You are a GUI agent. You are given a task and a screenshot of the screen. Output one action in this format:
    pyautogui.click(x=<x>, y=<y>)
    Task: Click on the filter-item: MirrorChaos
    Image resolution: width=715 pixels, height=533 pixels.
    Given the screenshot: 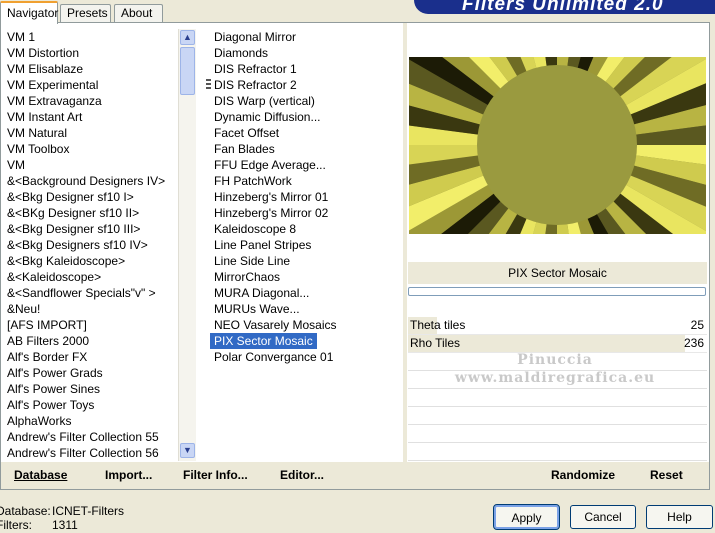 What is the action you would take?
    pyautogui.click(x=301, y=277)
    